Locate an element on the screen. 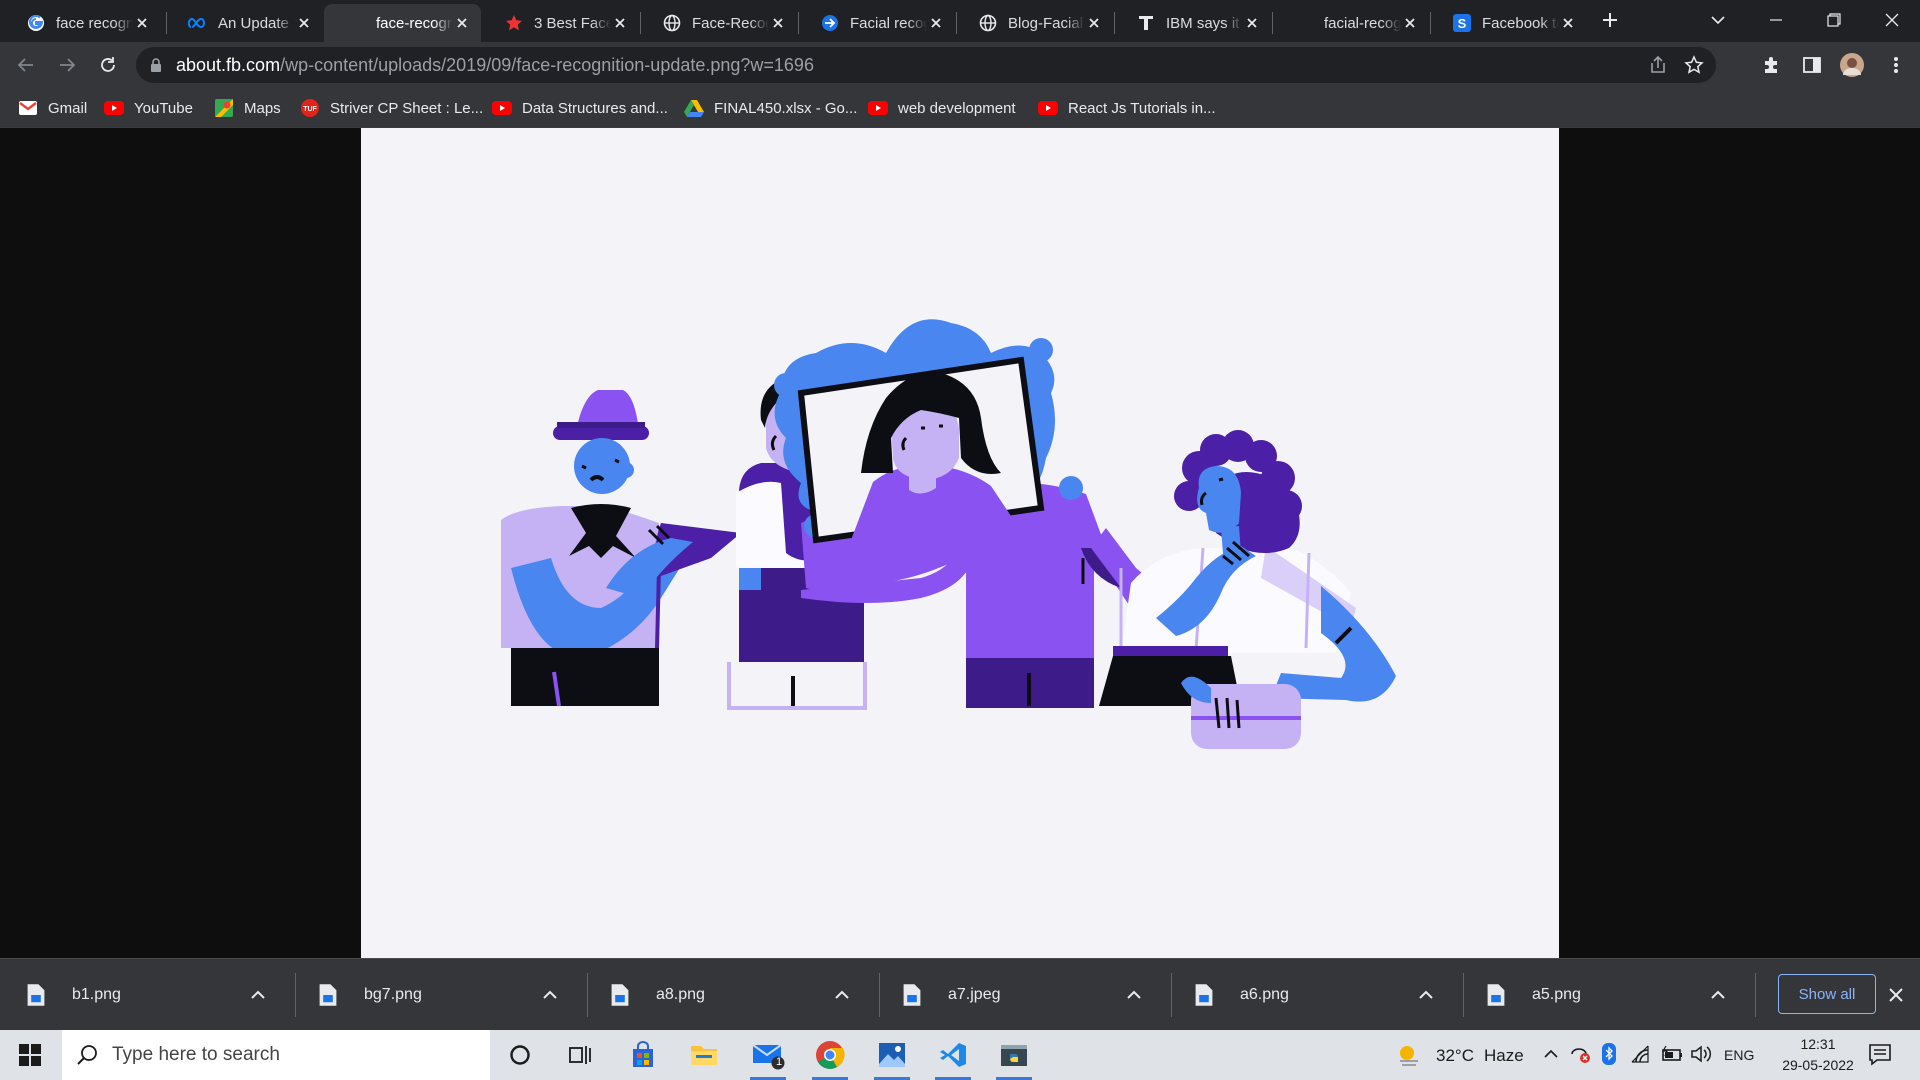 This screenshot has height=1080, width=1920. bookmark-gmail: Gmail is located at coordinates (52, 108).